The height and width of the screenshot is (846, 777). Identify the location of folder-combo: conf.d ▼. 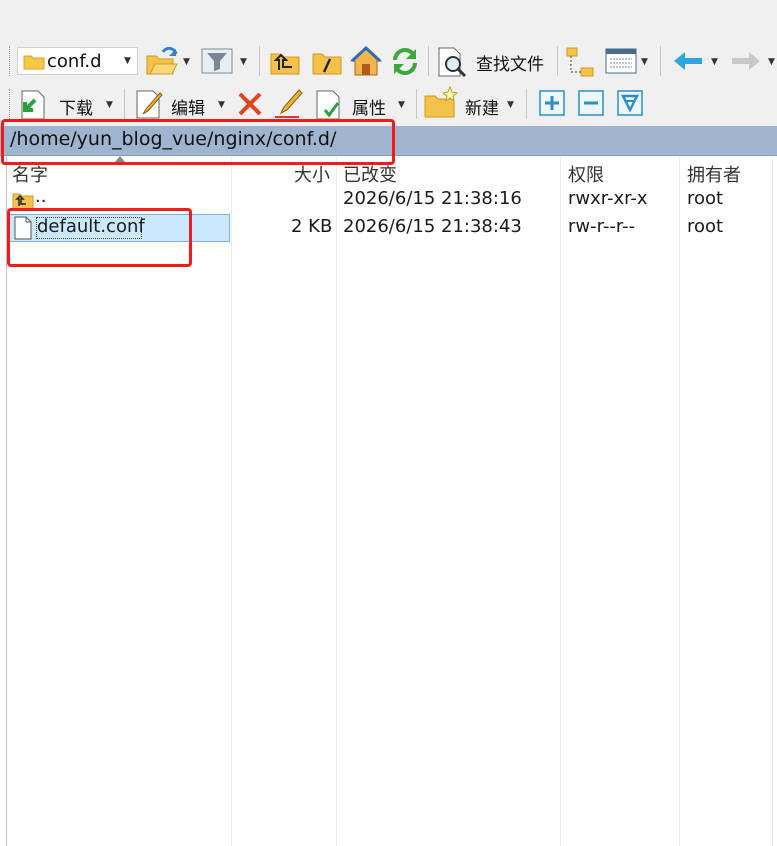
(77, 61).